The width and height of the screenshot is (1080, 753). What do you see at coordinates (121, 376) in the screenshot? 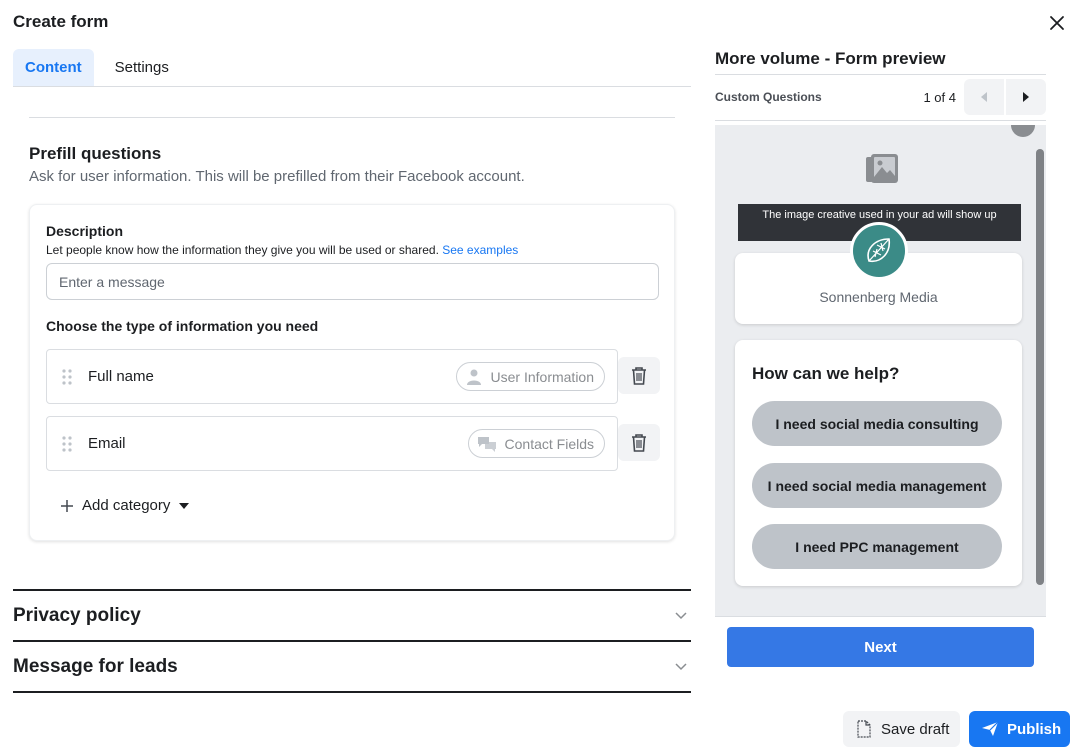
I see `field-name: Full name` at bounding box center [121, 376].